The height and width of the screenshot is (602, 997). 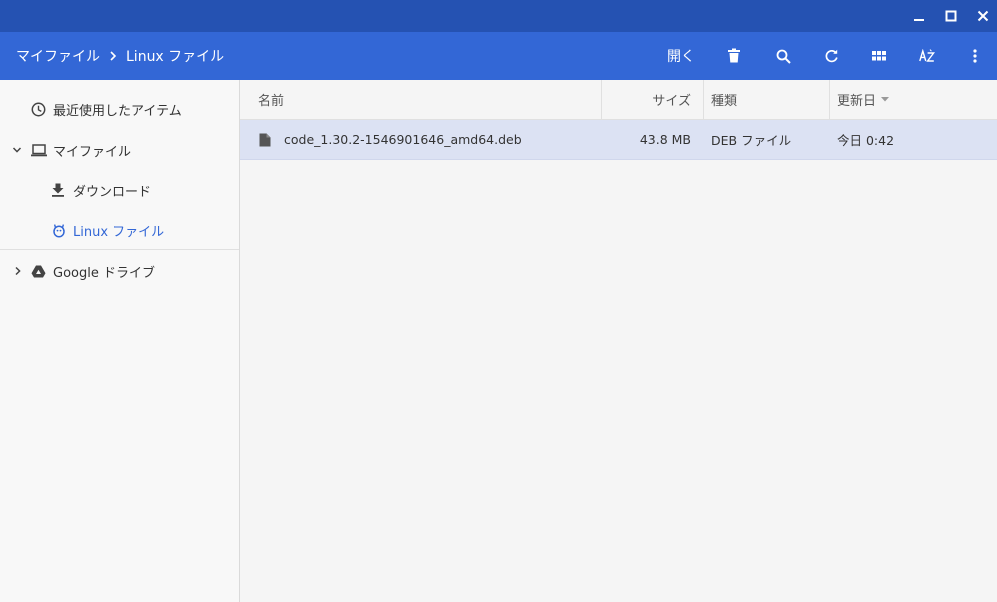 I want to click on clock-icon, so click(x=38, y=109).